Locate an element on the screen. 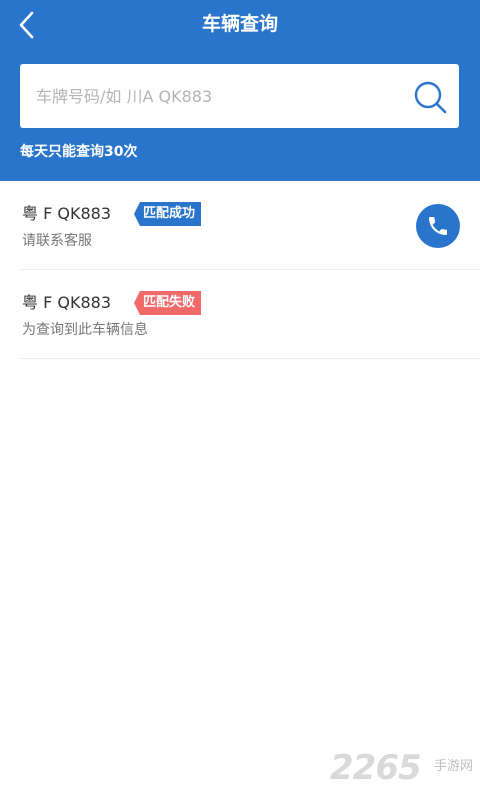 Image resolution: width=480 pixels, height=800 pixels. watermark-text: 手游网 is located at coordinates (454, 766).